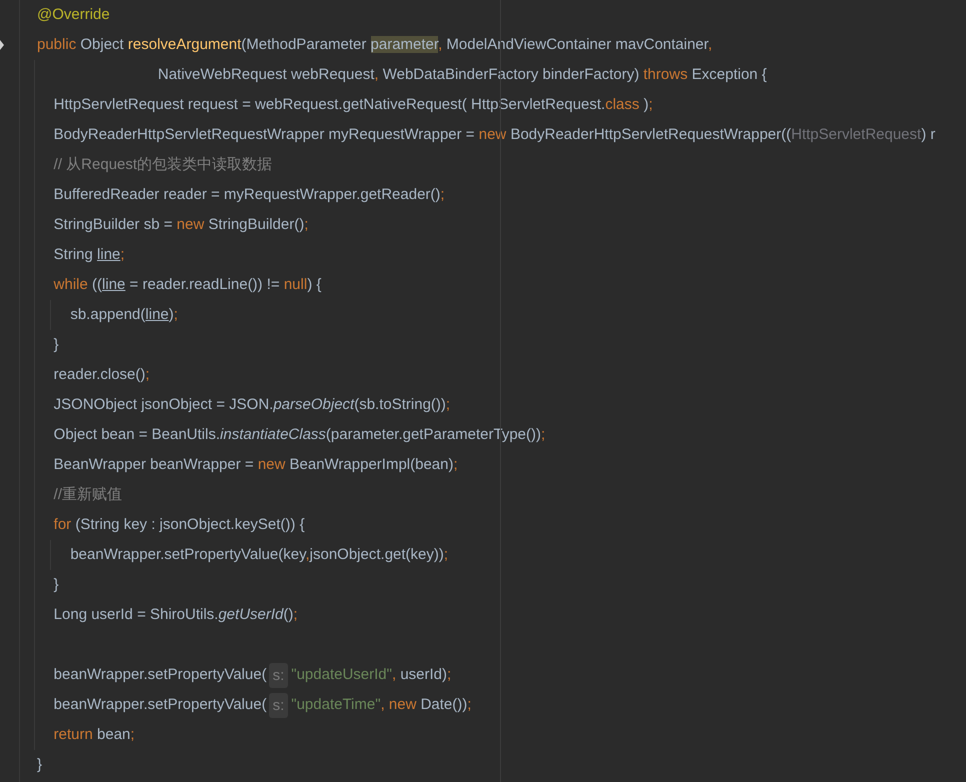 This screenshot has height=782, width=966. What do you see at coordinates (248, 195) in the screenshot?
I see `code-text: BufferedReader reader = myRequestWrapper.getReader();` at bounding box center [248, 195].